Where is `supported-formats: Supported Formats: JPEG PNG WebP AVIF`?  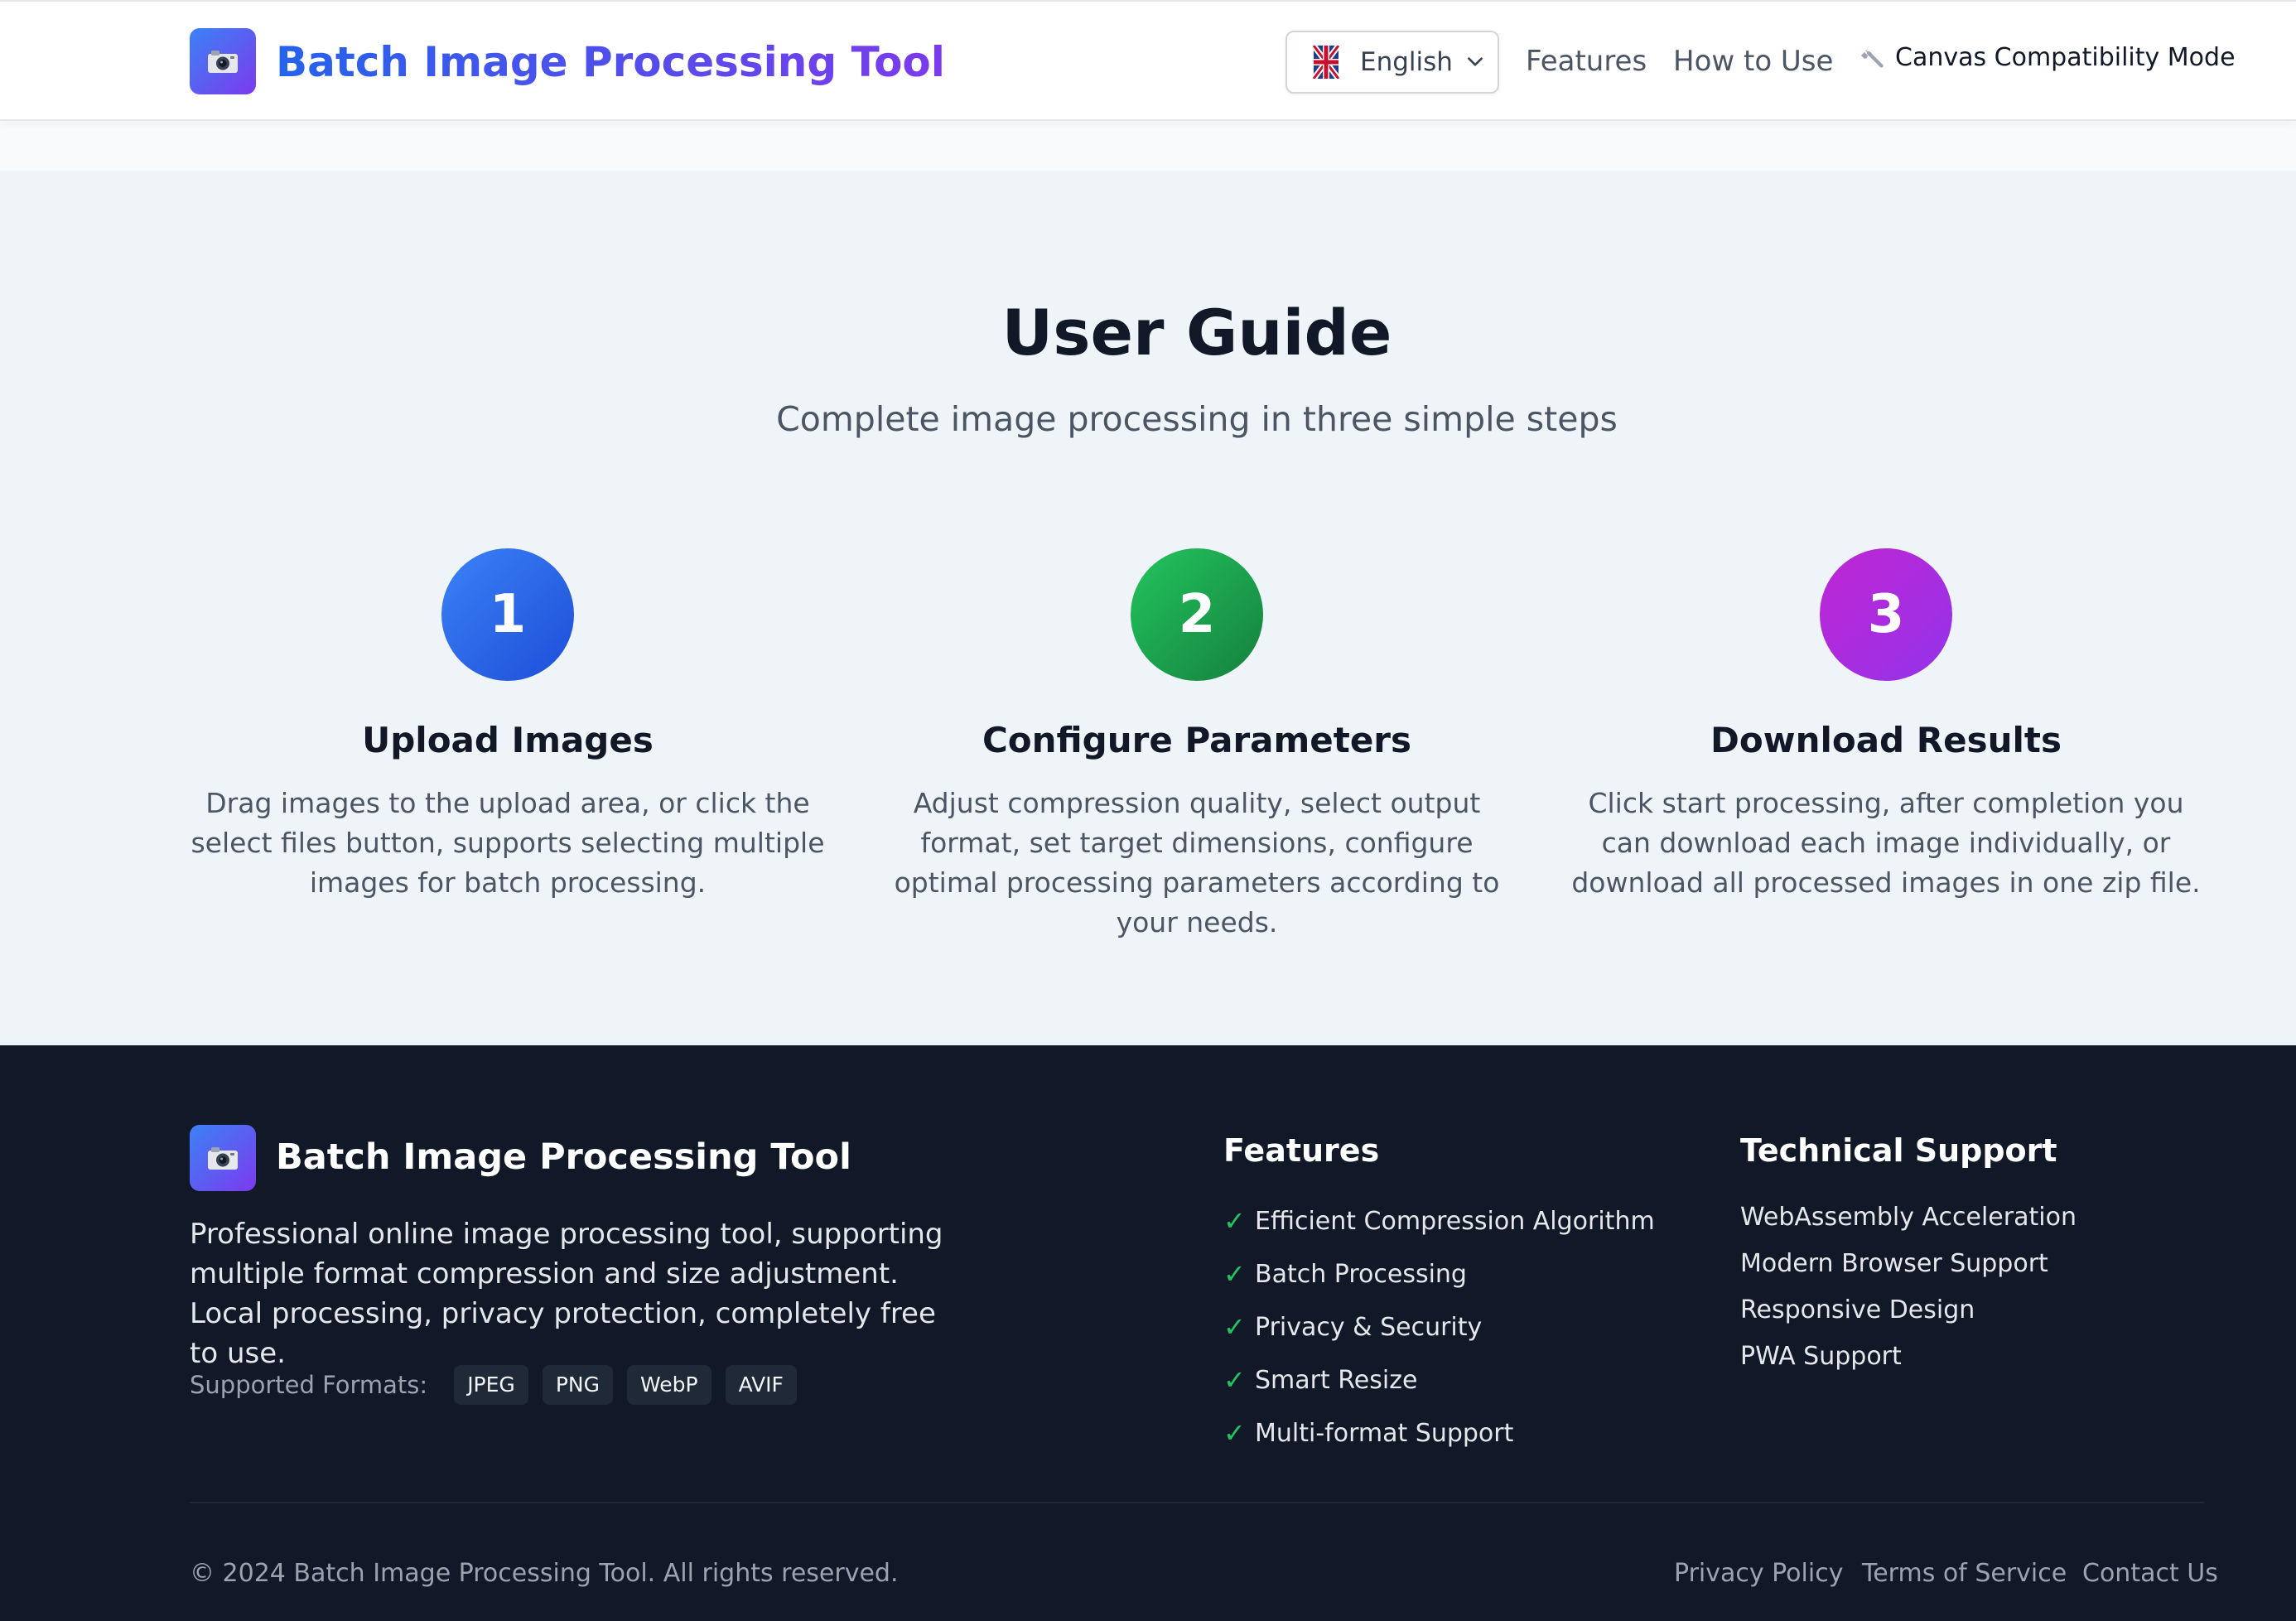 supported-formats: Supported Formats: JPEG PNG WebP AVIF is located at coordinates (500, 1385).